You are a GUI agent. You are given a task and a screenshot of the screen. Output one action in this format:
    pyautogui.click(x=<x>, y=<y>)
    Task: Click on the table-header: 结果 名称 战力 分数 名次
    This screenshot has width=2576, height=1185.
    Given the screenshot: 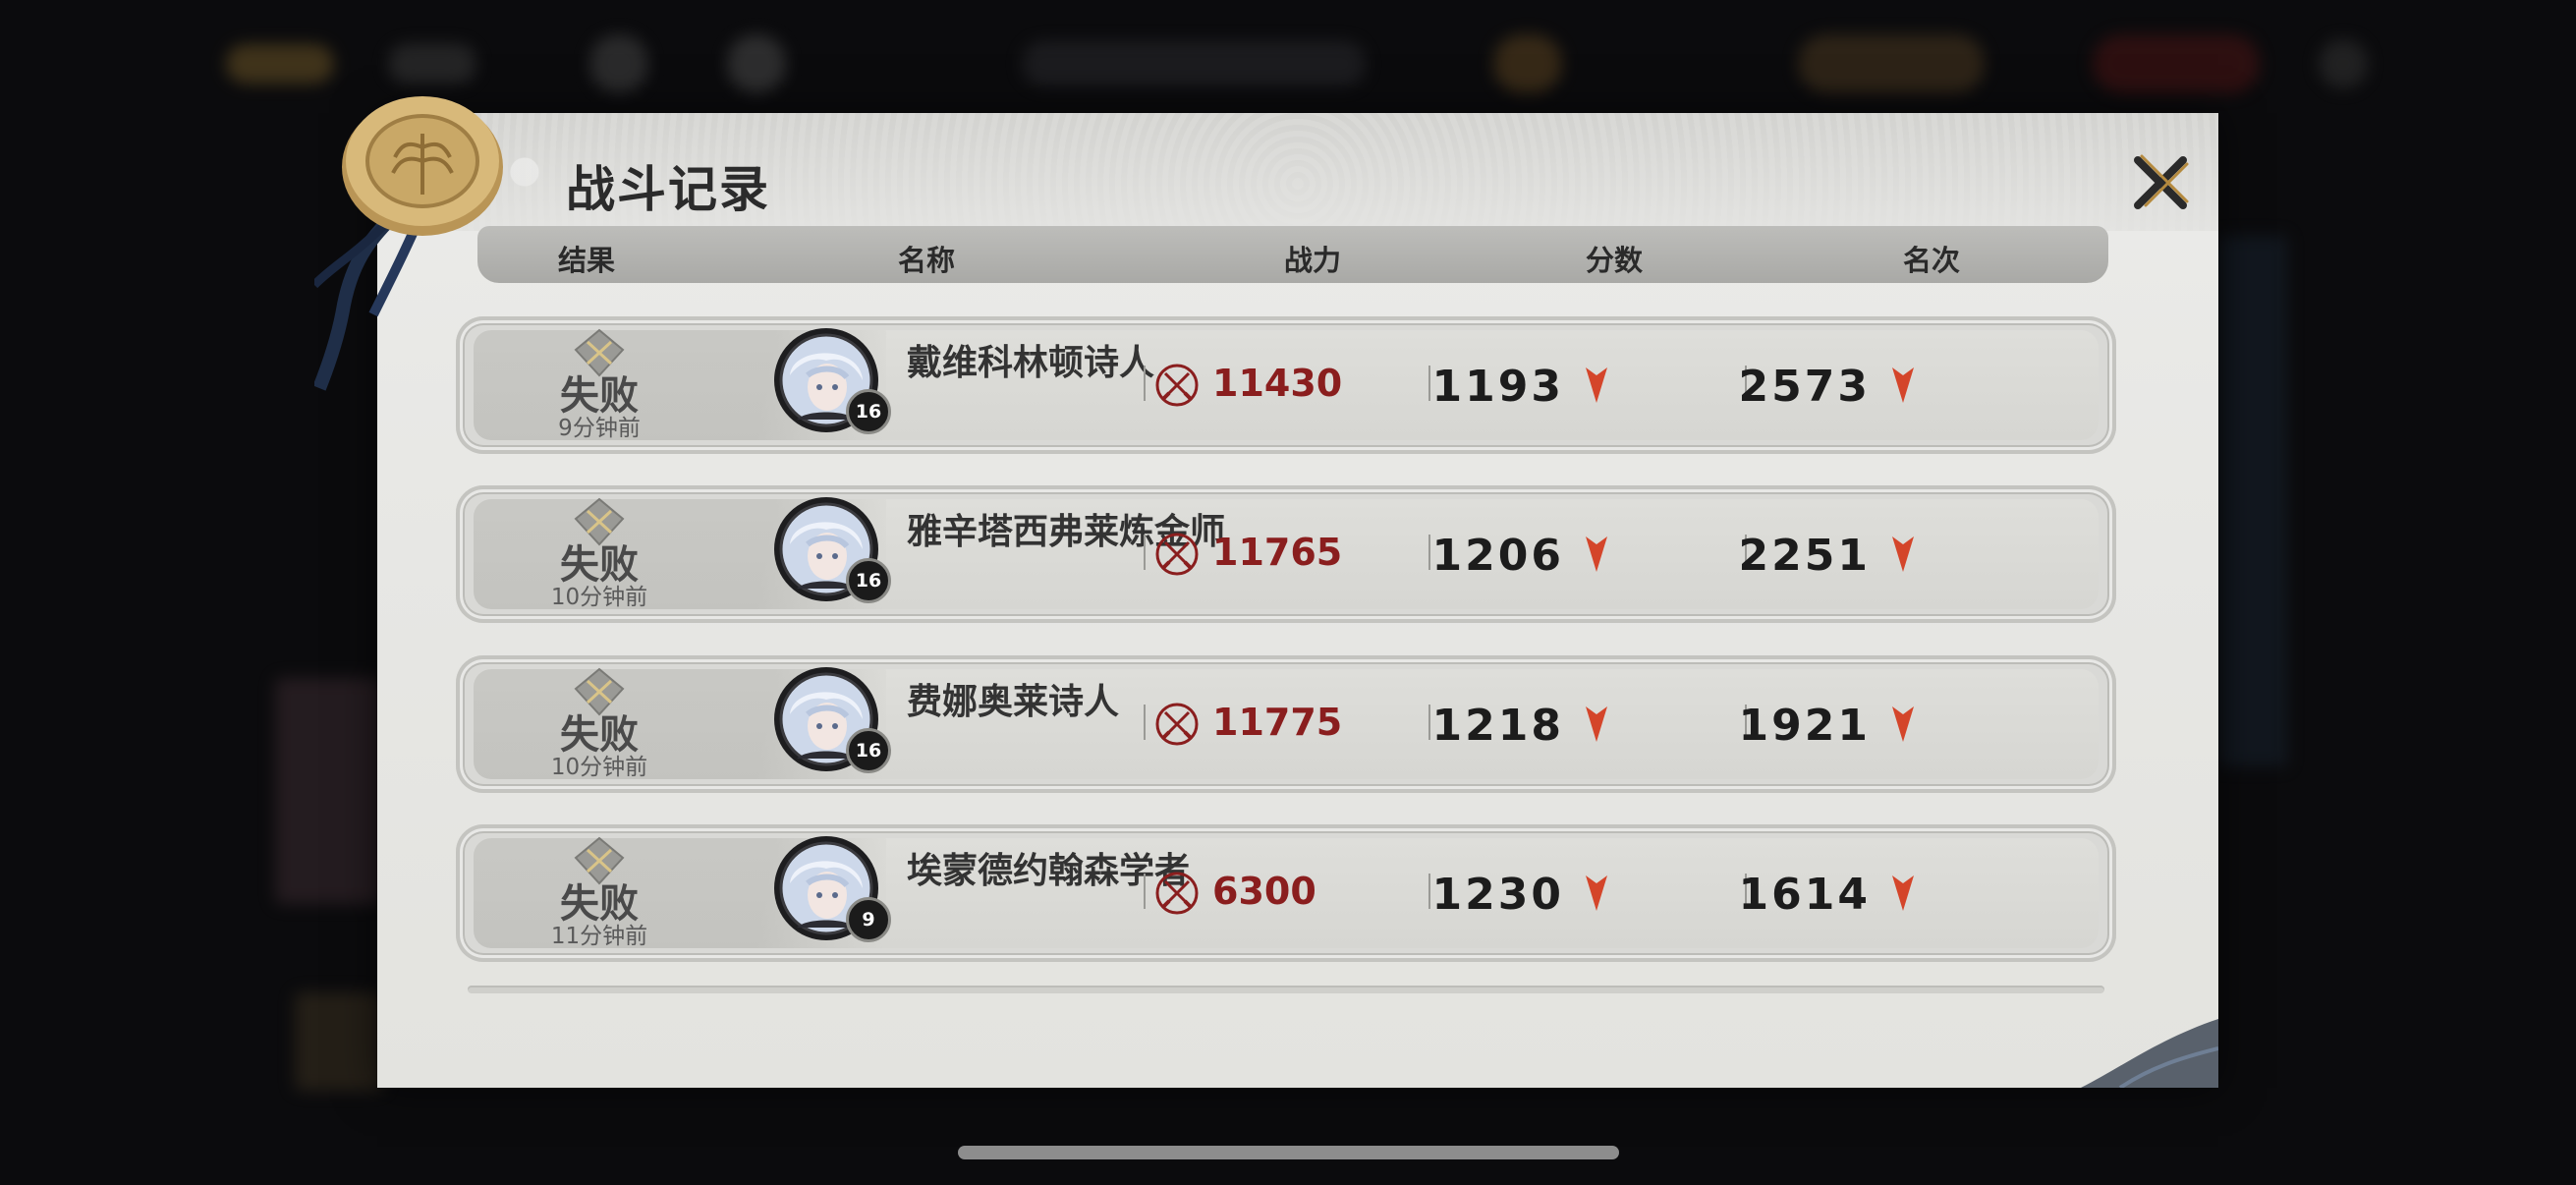 What is the action you would take?
    pyautogui.click(x=1292, y=255)
    